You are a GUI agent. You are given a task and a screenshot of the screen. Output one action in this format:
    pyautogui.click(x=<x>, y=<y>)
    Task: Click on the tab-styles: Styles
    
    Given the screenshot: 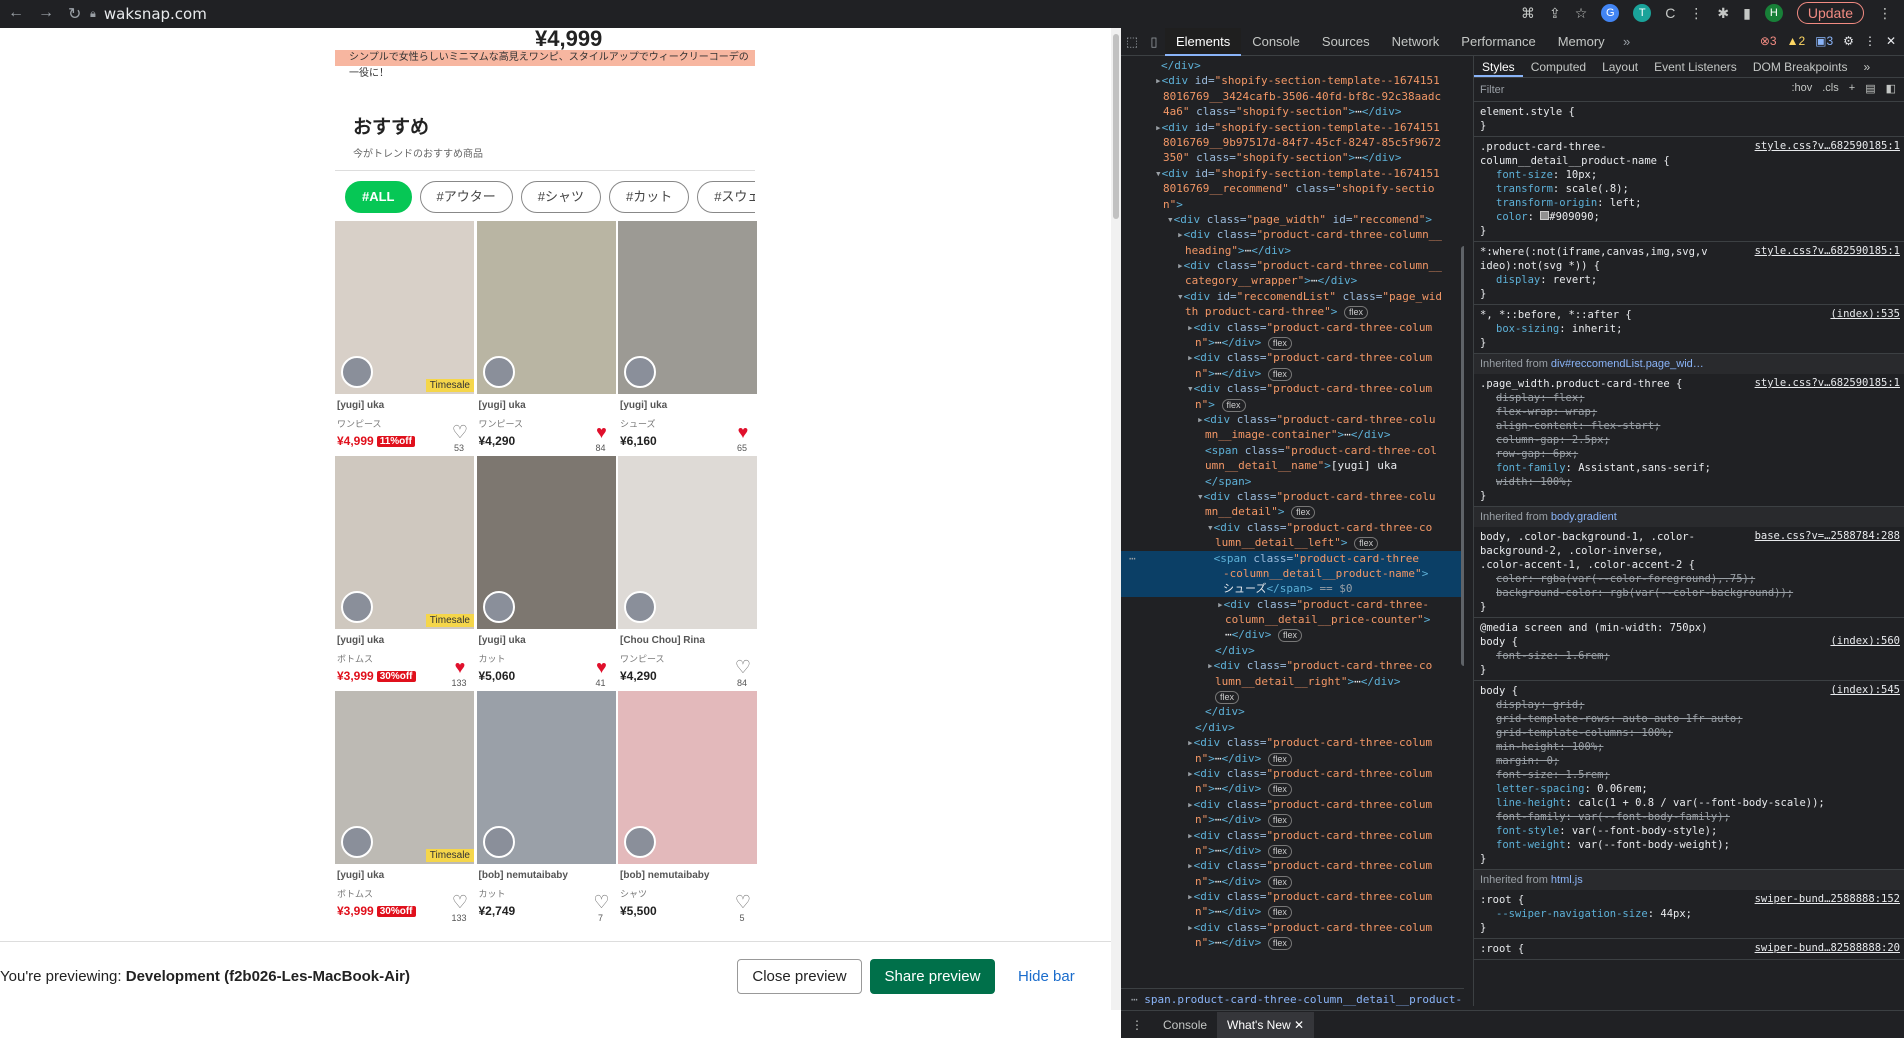 What is the action you would take?
    pyautogui.click(x=1498, y=66)
    